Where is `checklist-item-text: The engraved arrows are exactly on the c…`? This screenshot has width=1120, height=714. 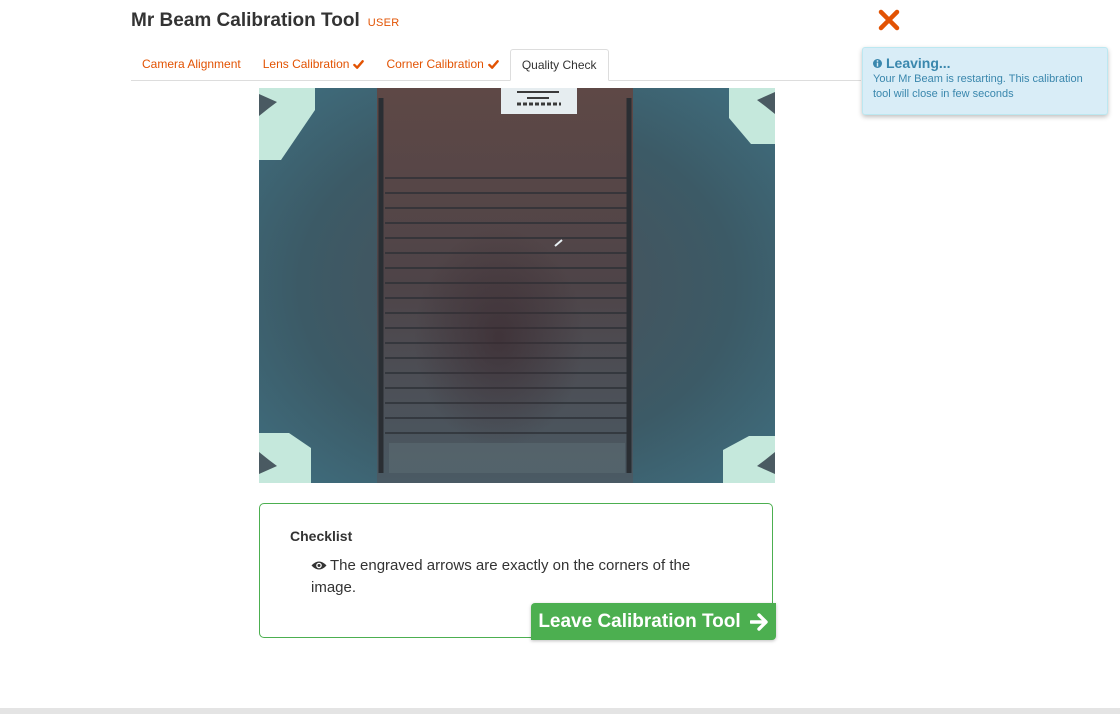
checklist-item-text: The engraved arrows are exactly on the c… is located at coordinates (501, 576).